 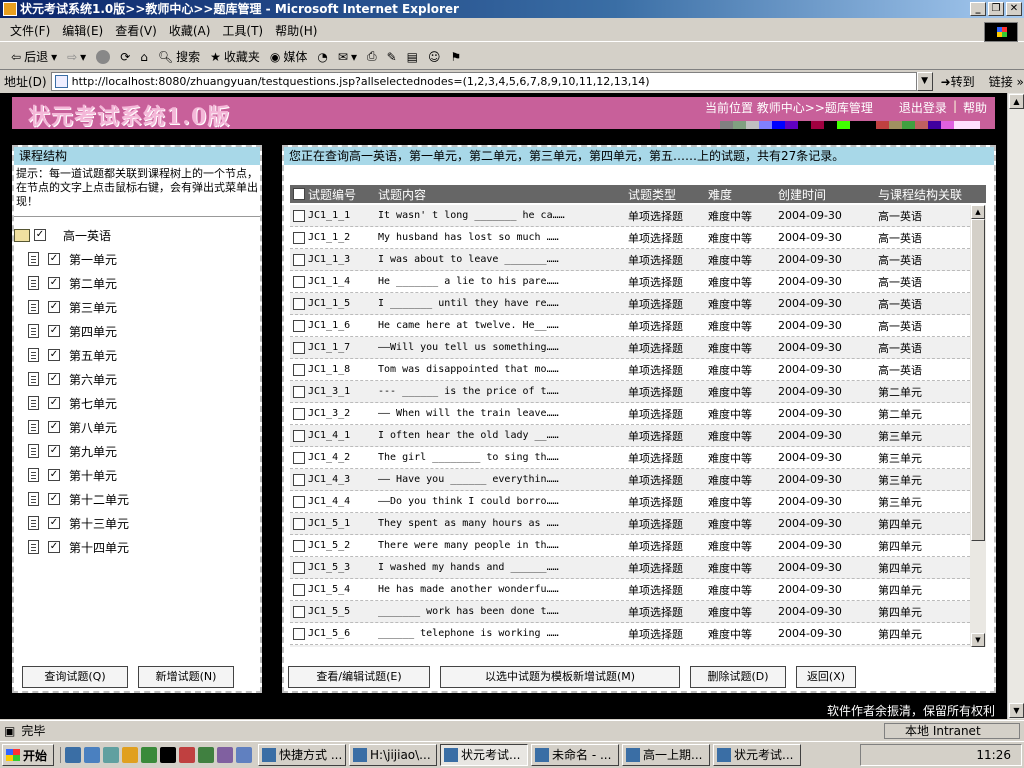 What do you see at coordinates (560, 677) in the screenshot?
I see `template-new-button: 以选中试题为模板新增试题(M)` at bounding box center [560, 677].